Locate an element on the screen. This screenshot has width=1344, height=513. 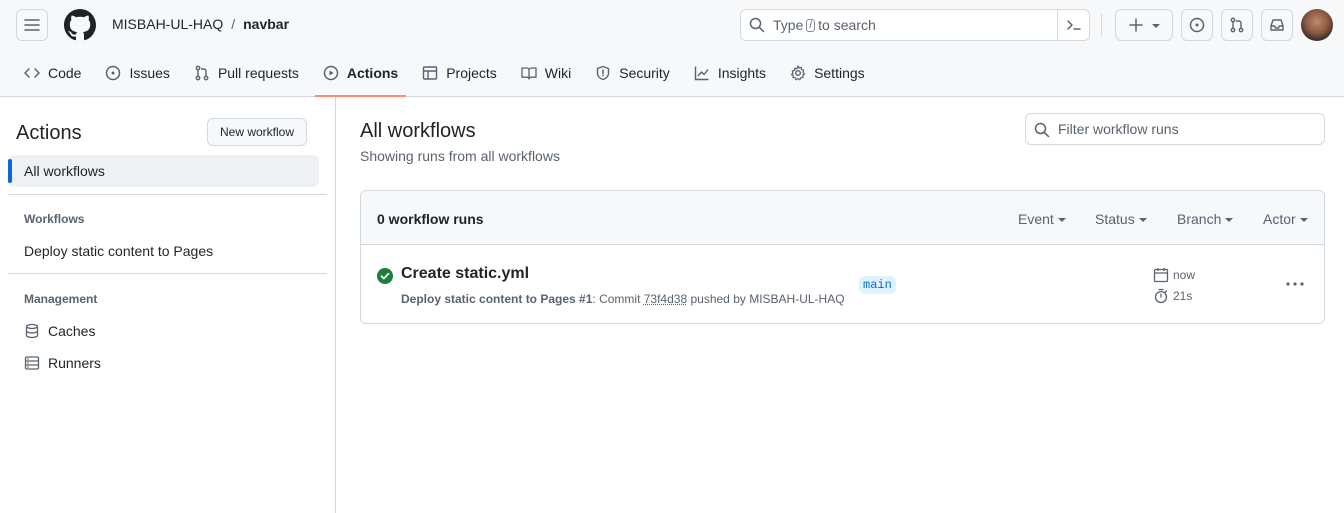
status-filter-menu: Status is located at coordinates (1121, 219).